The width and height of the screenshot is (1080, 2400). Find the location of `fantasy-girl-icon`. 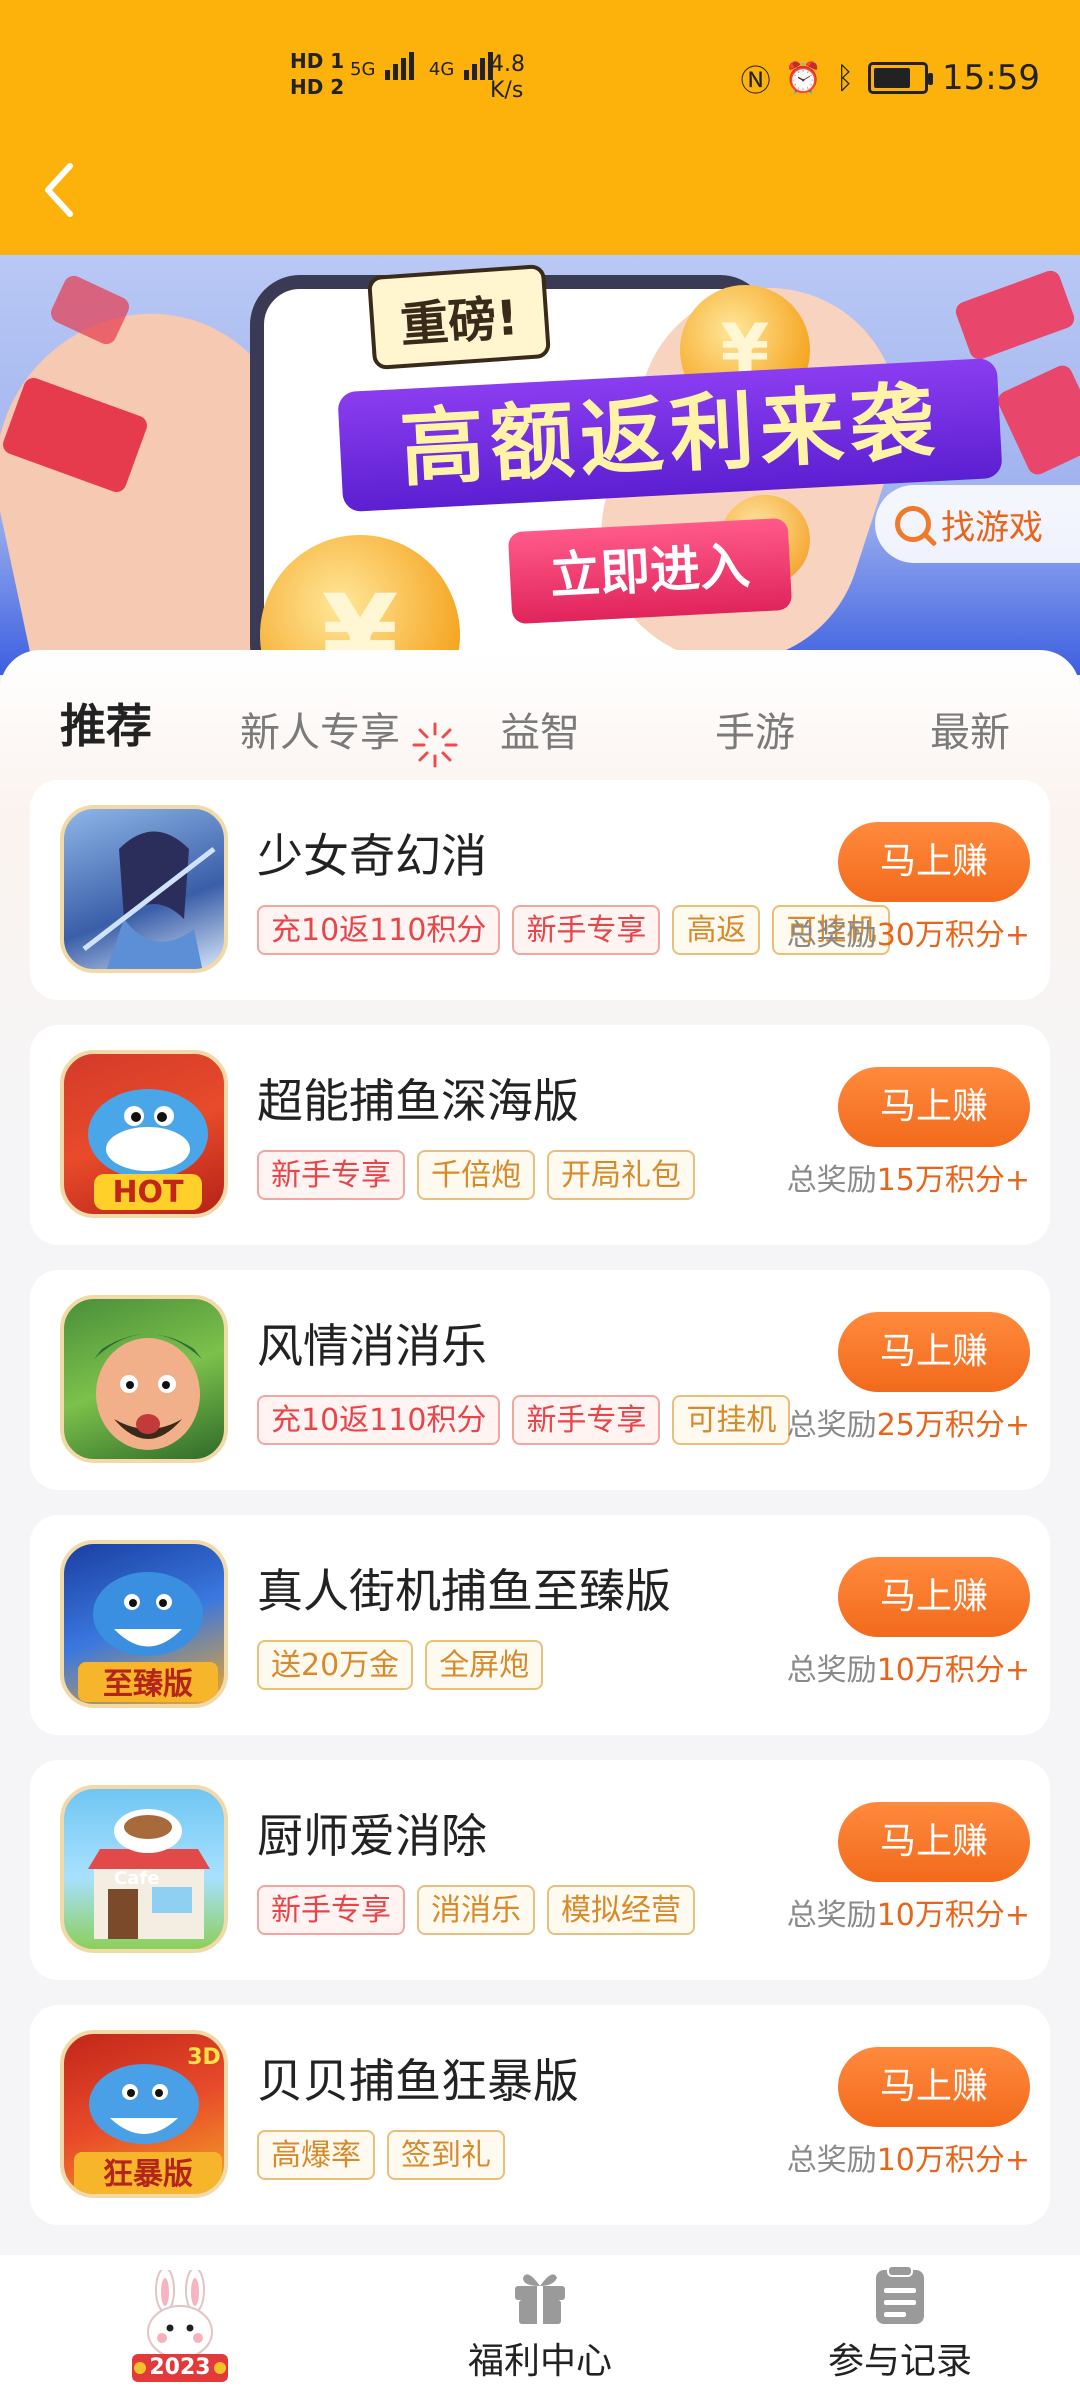

fantasy-girl-icon is located at coordinates (149, 900).